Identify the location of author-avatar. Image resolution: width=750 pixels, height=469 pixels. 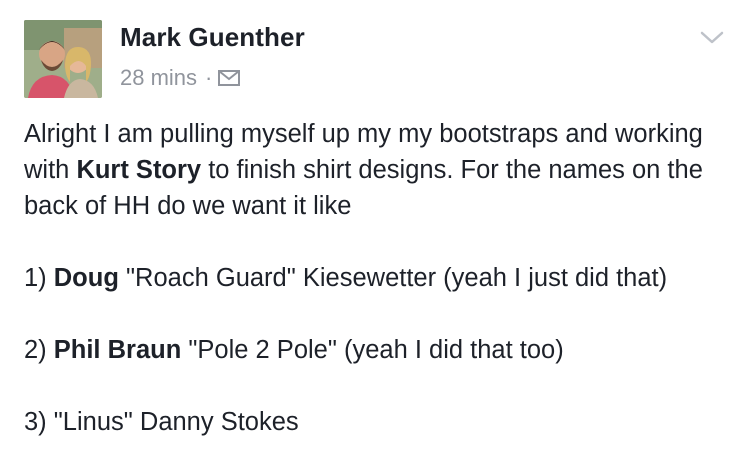
(63, 59).